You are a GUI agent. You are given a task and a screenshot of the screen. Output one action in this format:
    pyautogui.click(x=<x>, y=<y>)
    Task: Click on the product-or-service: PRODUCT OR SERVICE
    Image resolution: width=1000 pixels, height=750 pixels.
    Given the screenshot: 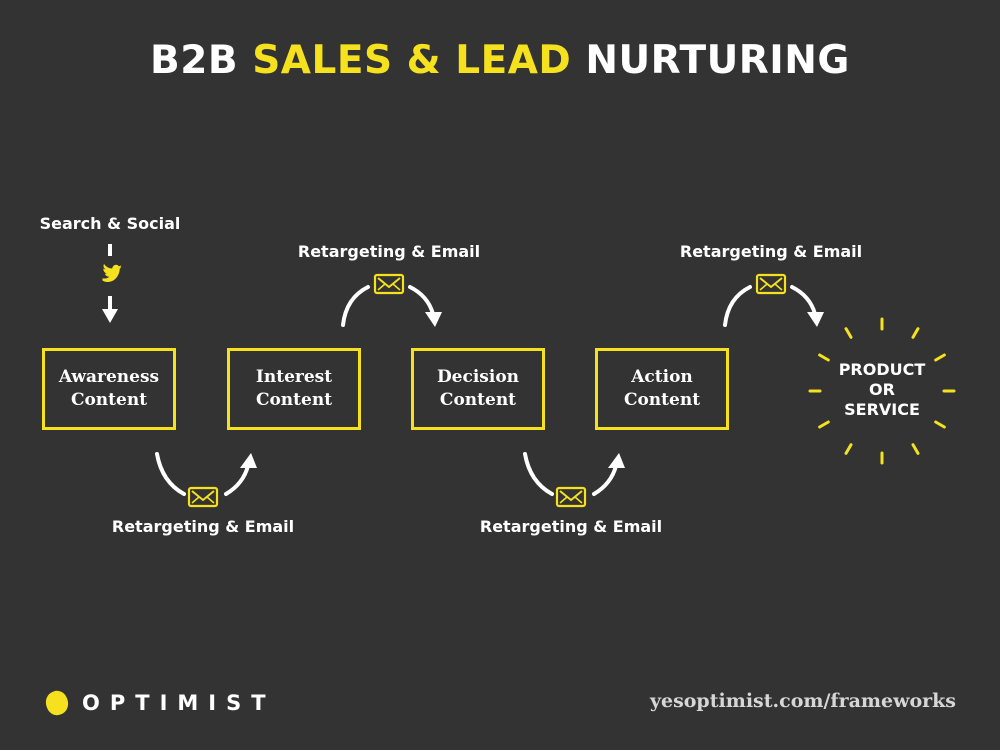 What is the action you would take?
    pyautogui.click(x=882, y=390)
    